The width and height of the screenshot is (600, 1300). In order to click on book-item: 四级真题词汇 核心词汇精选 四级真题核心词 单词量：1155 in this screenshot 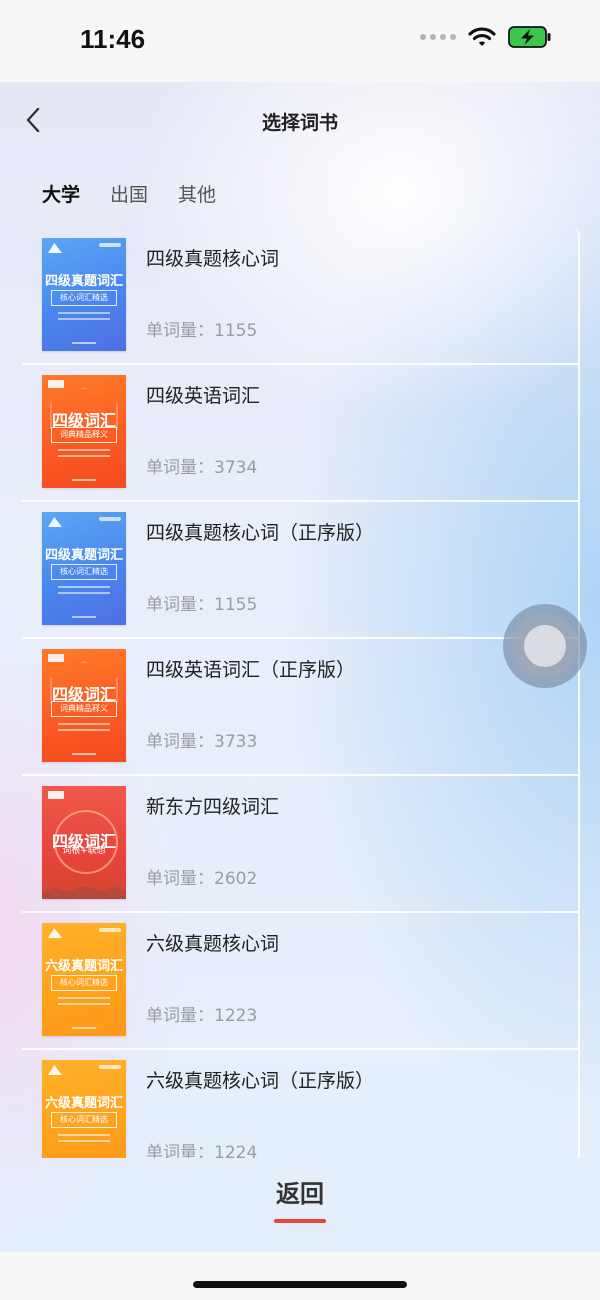, I will do `click(300, 296)`.